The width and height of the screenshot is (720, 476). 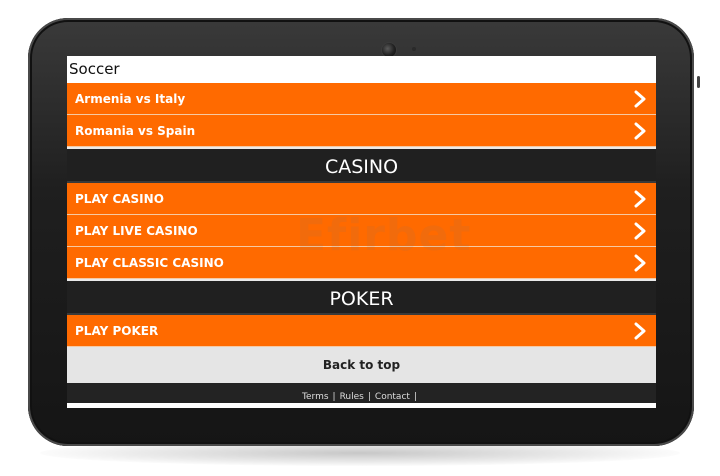 What do you see at coordinates (414, 49) in the screenshot?
I see `sensor-icon` at bounding box center [414, 49].